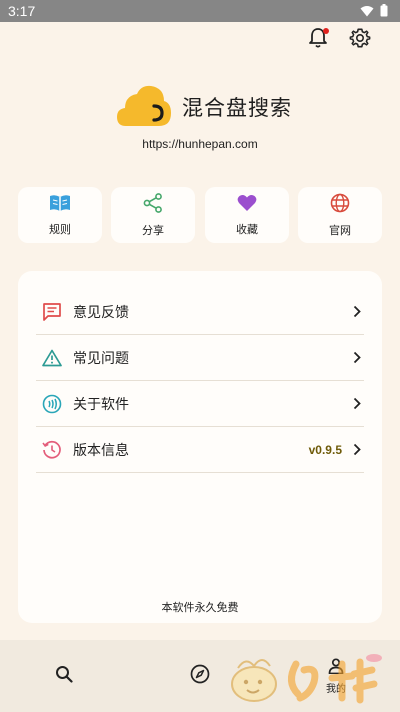 The width and height of the screenshot is (400, 712). What do you see at coordinates (200, 312) in the screenshot?
I see `menu-item-feedback: 意见反馈` at bounding box center [200, 312].